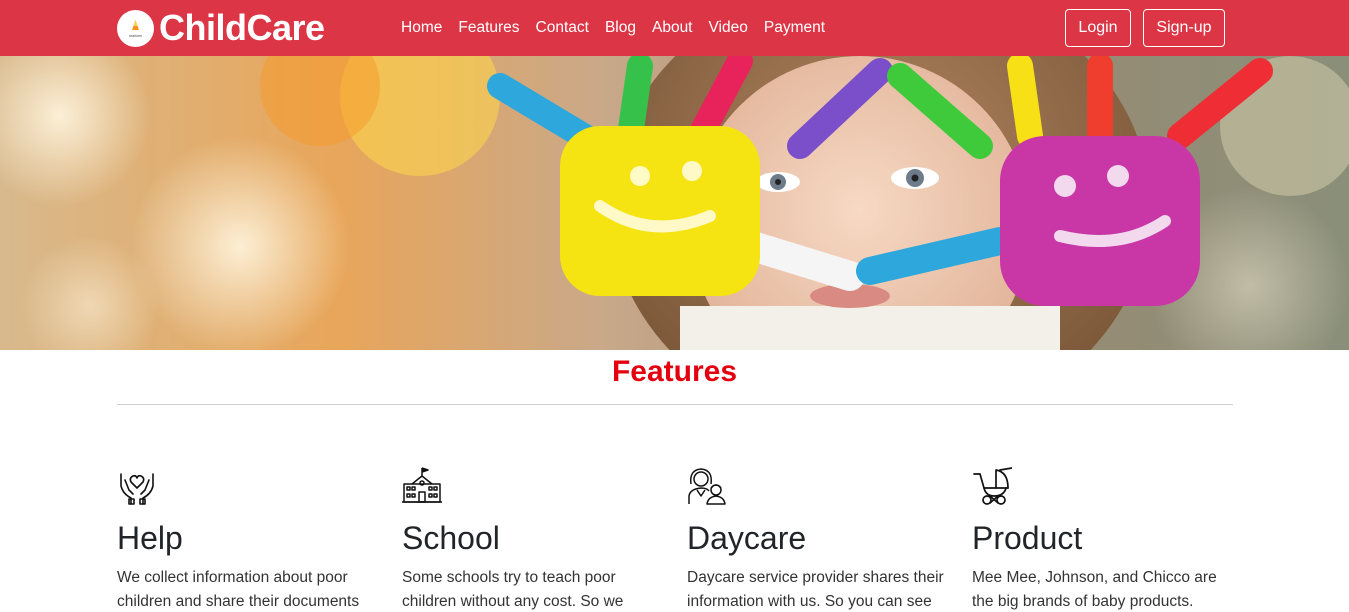  What do you see at coordinates (992, 486) in the screenshot?
I see `baby-stroller-icon` at bounding box center [992, 486].